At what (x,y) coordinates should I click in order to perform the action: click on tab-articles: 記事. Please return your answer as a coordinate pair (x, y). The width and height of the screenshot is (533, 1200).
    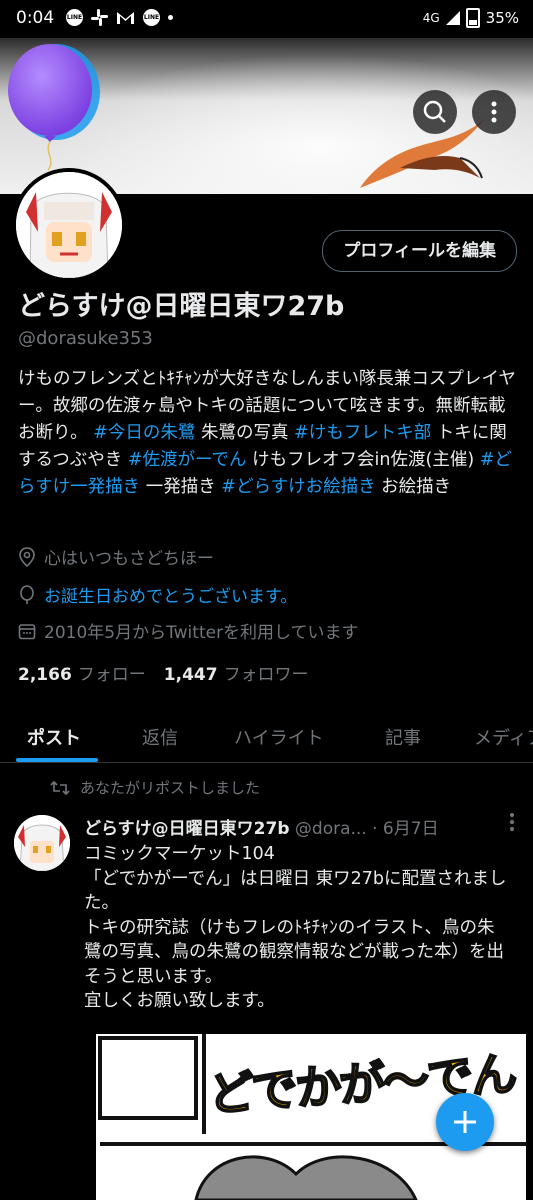
    Looking at the image, I should click on (403, 737).